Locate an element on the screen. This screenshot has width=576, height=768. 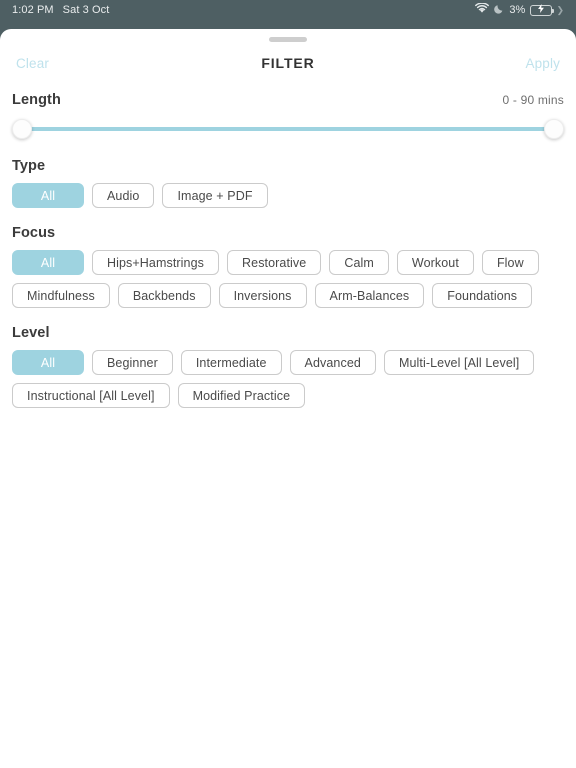
slider-thumb-max is located at coordinates (554, 129).